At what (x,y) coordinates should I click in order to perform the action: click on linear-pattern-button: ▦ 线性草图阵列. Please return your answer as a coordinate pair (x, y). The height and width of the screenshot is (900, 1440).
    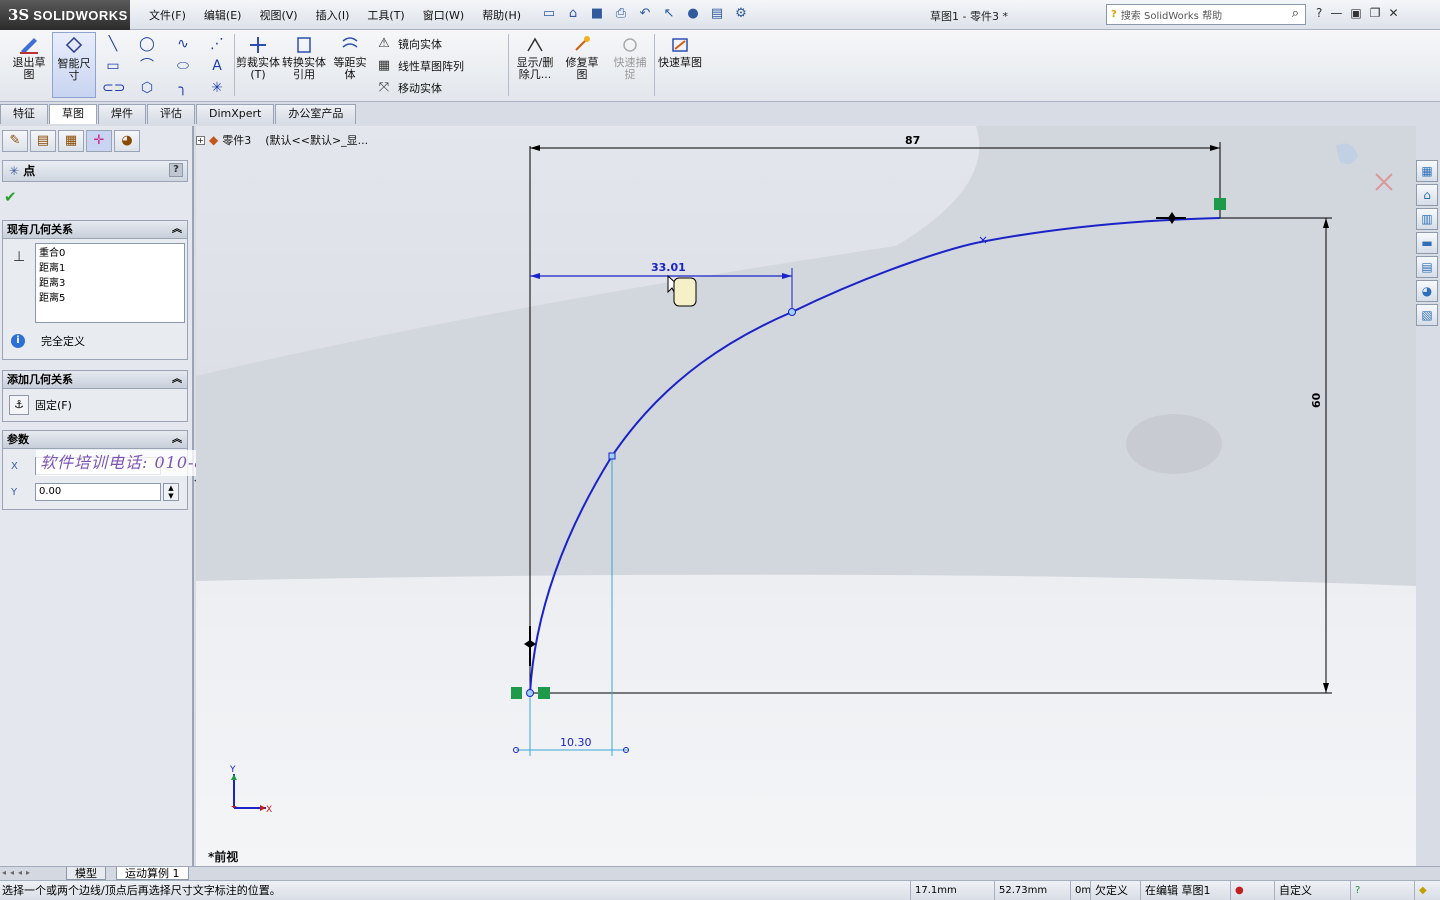
    Looking at the image, I should click on (420, 66).